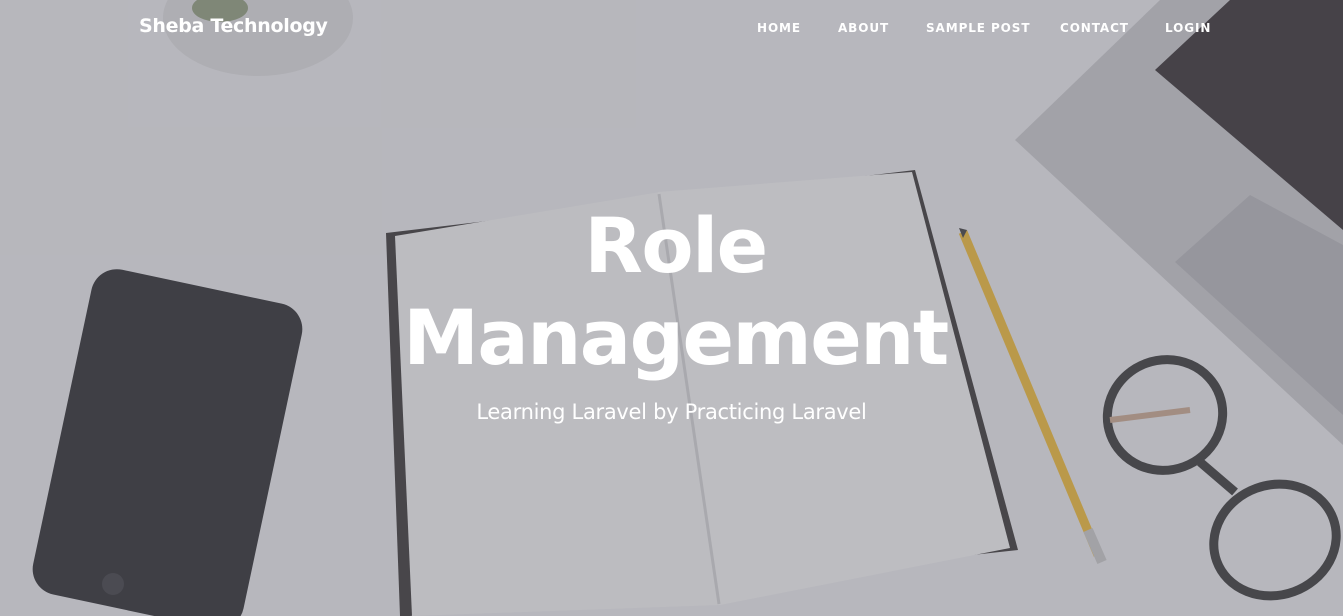  What do you see at coordinates (1188, 28) in the screenshot?
I see `nav-login-link: LOGIN` at bounding box center [1188, 28].